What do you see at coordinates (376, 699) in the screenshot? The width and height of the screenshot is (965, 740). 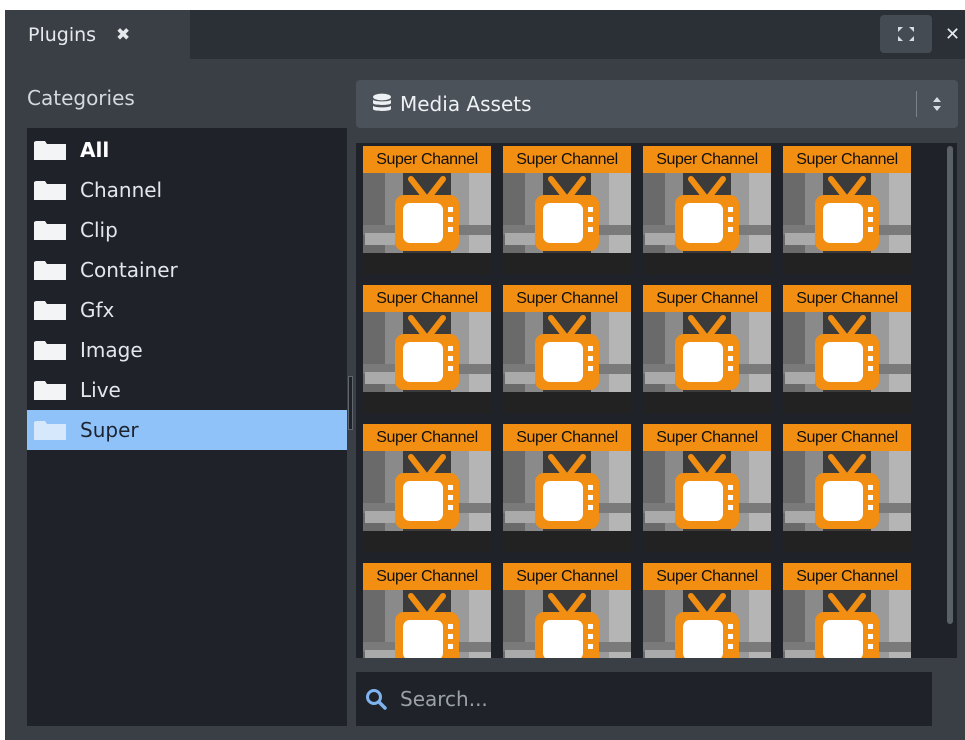 I see `search-icon` at bounding box center [376, 699].